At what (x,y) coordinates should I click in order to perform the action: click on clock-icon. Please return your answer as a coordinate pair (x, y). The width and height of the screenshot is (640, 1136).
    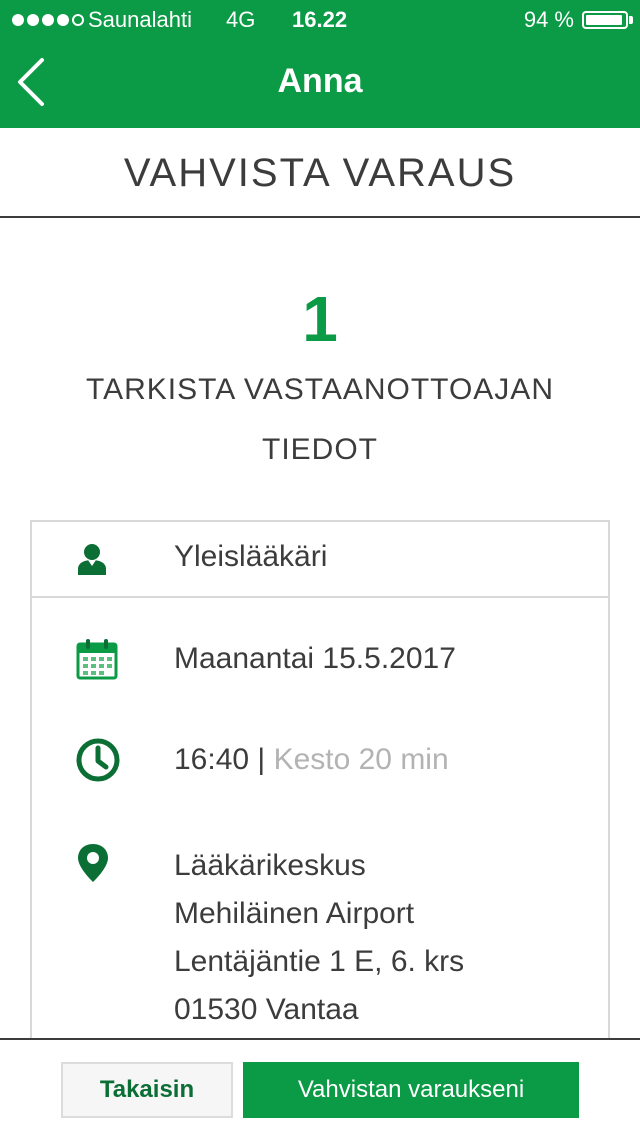
    Looking at the image, I should click on (98, 760).